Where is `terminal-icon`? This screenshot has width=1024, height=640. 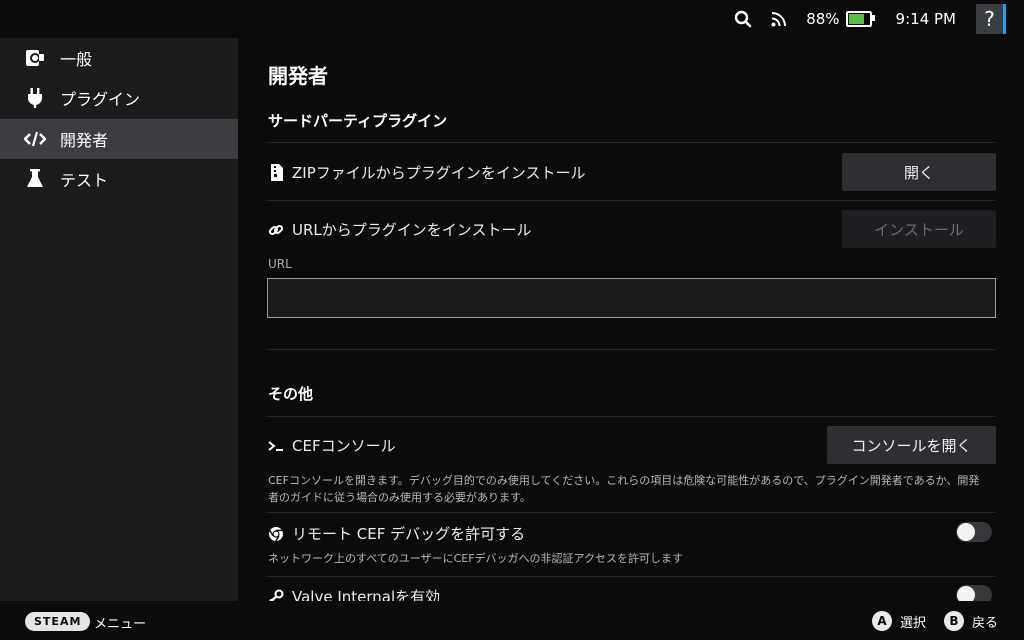 terminal-icon is located at coordinates (276, 446).